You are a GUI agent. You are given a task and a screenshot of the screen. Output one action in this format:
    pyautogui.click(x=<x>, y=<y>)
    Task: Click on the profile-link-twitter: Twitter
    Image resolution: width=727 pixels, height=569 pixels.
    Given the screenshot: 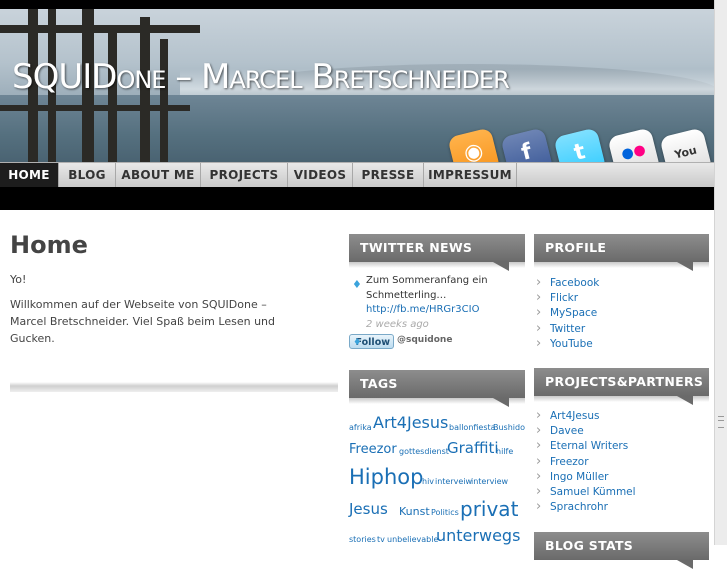 What is the action you would take?
    pyautogui.click(x=621, y=329)
    